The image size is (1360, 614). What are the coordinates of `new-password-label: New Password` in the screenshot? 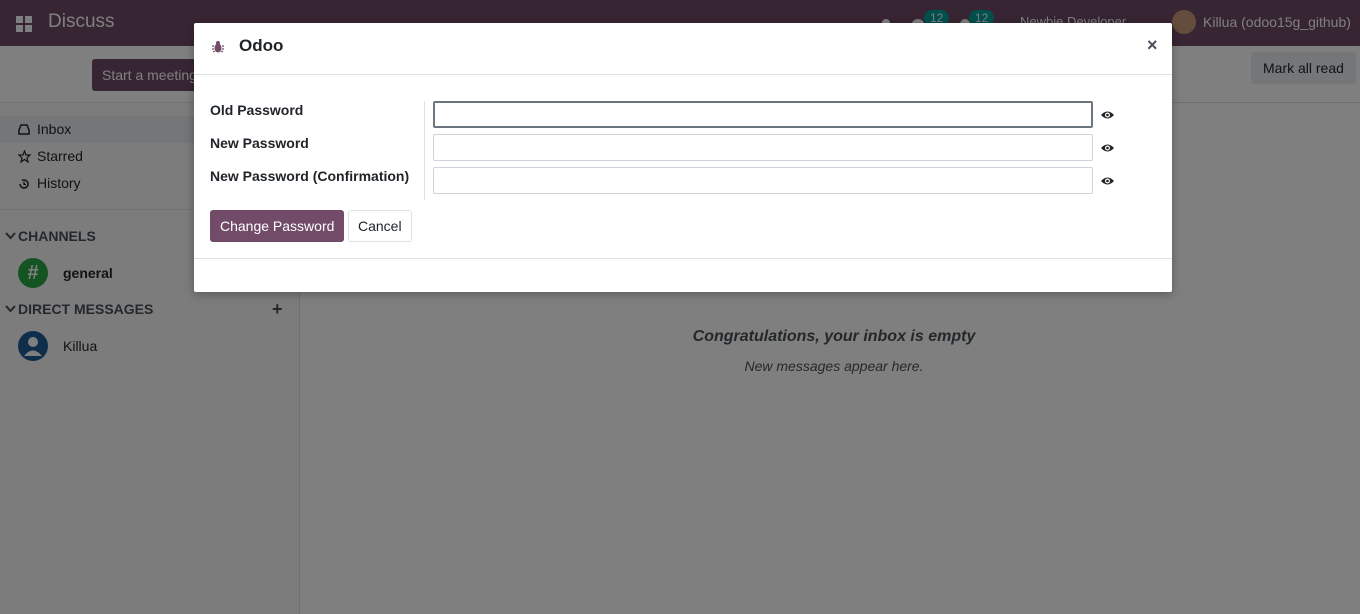 It's located at (259, 143).